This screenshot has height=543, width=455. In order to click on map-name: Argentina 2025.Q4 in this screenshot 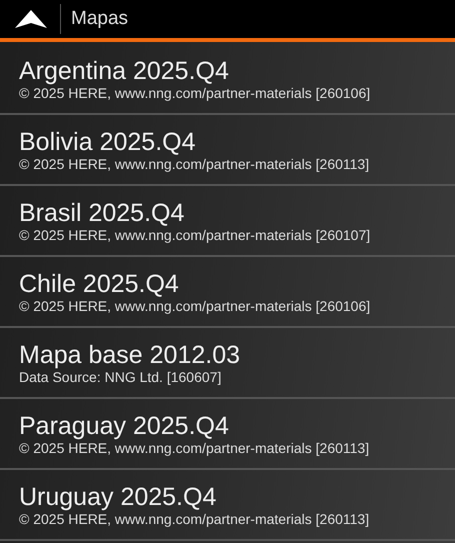, I will do `click(124, 70)`.